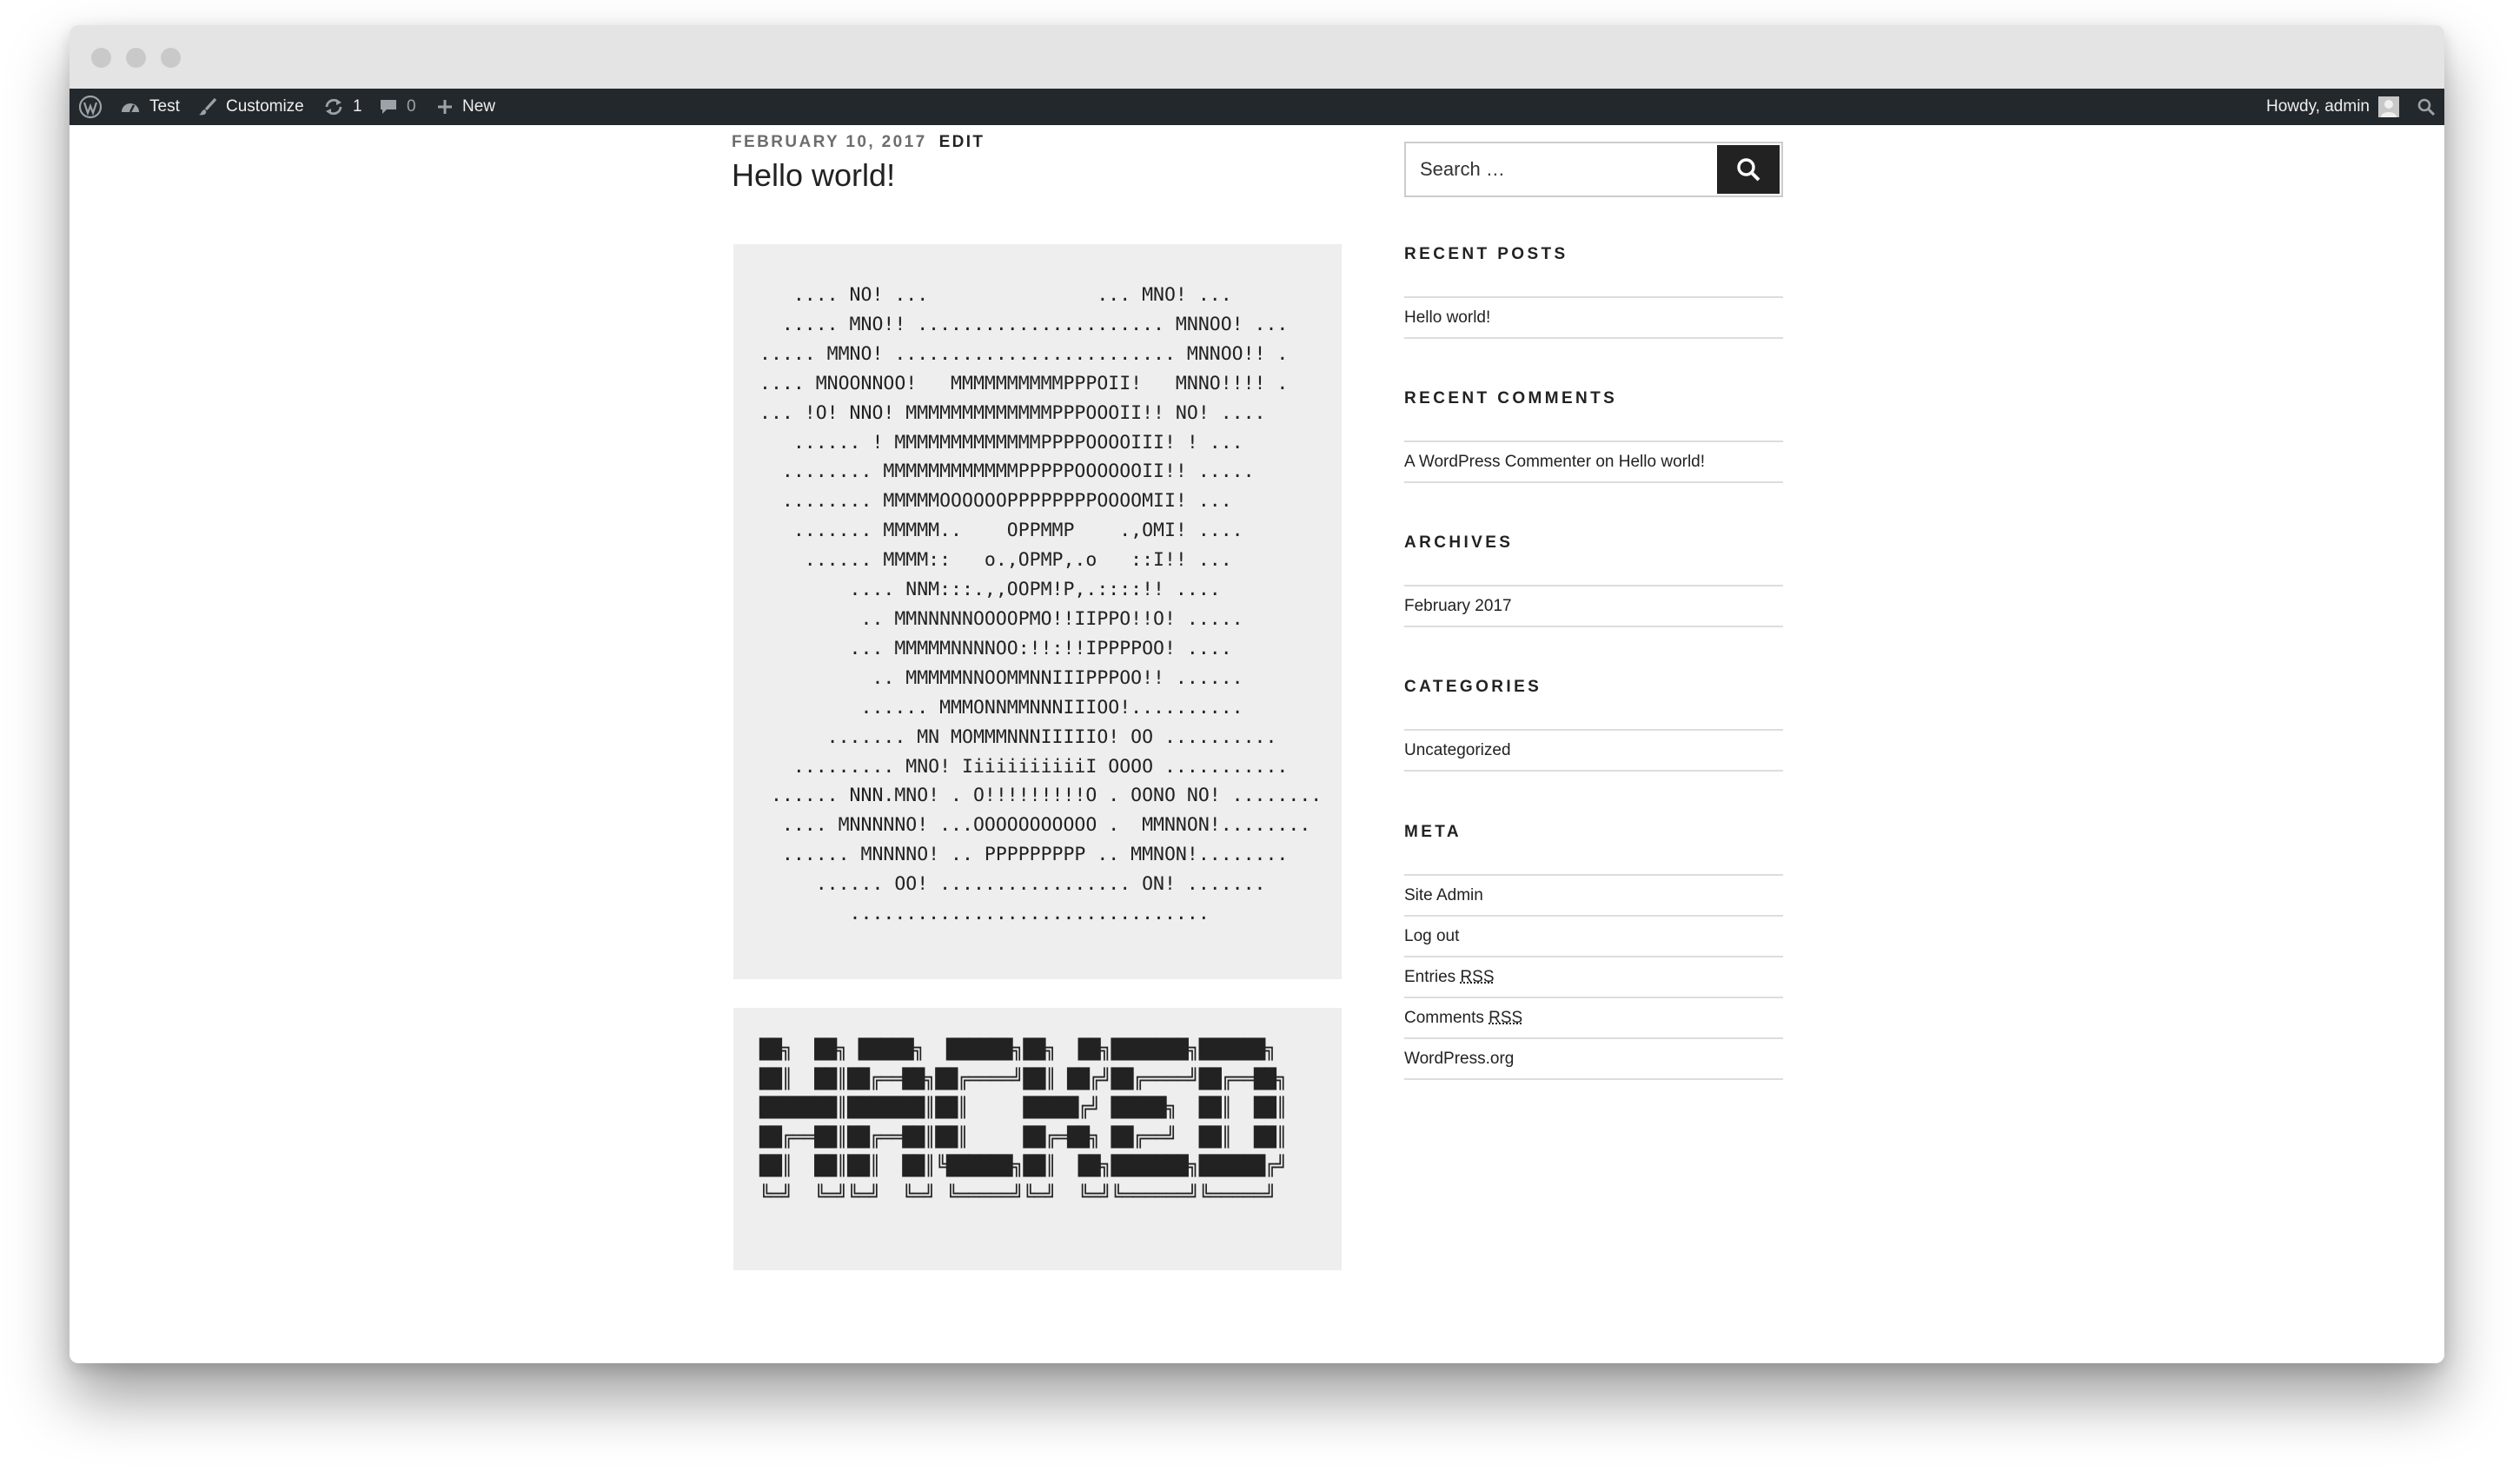  I want to click on comments-link: 0, so click(398, 107).